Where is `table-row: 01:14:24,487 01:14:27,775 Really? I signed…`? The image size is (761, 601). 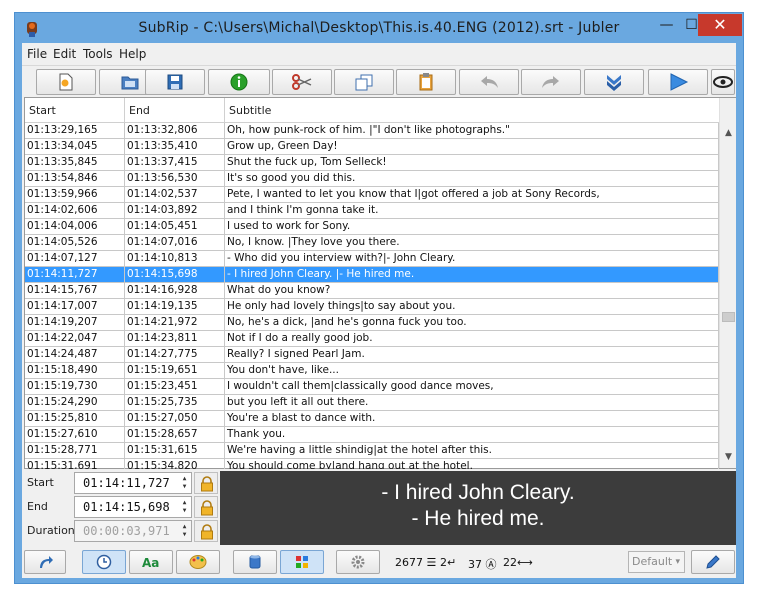 table-row: 01:14:24,487 01:14:27,775 Really? I signed… is located at coordinates (372, 355).